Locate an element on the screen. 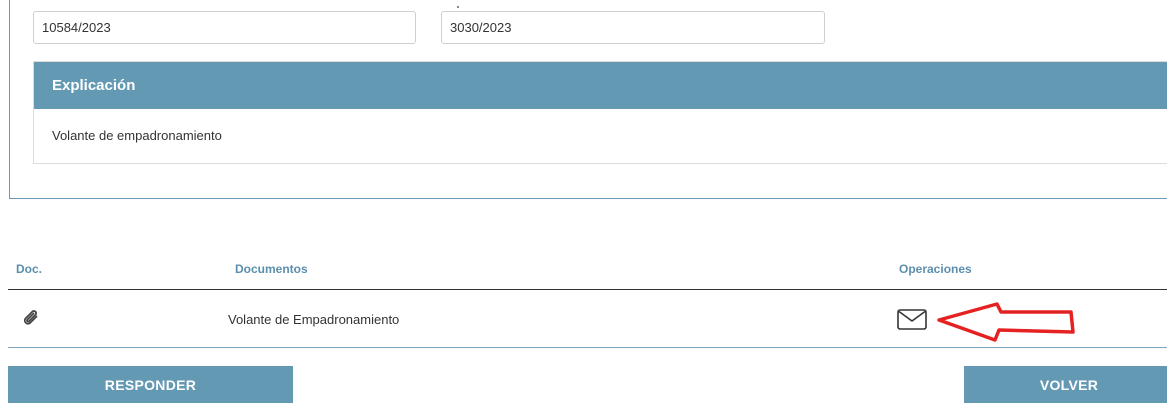 The height and width of the screenshot is (403, 1167). responder-button: RESPONDER is located at coordinates (150, 384).